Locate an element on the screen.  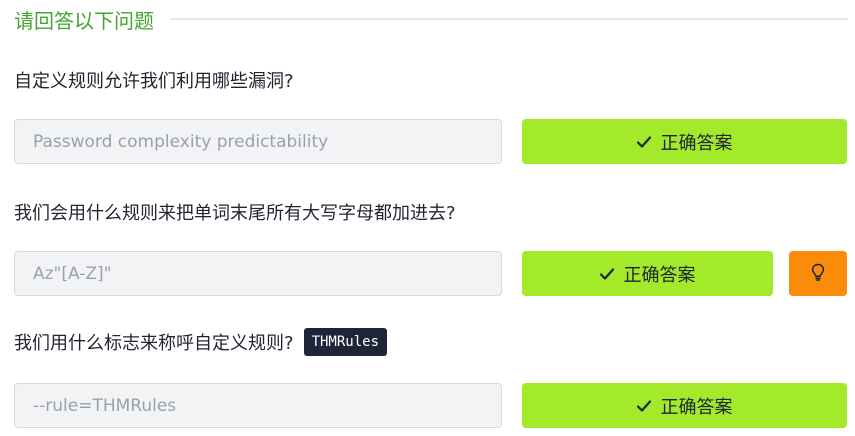
correct-answer-button-1: 正确答案 is located at coordinates (684, 141).